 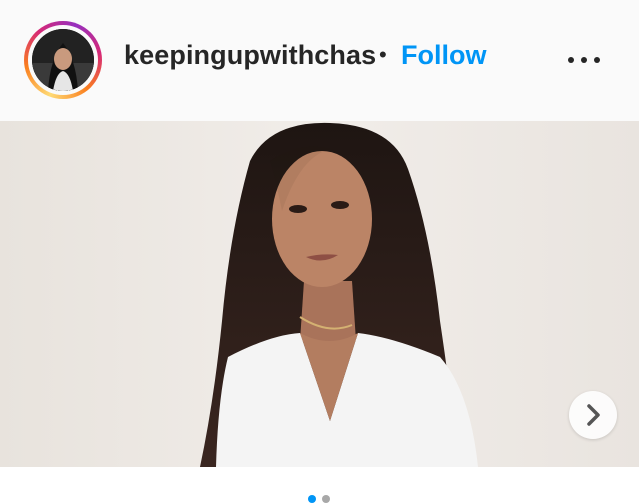 I want to click on story-ring, so click(x=63, y=60).